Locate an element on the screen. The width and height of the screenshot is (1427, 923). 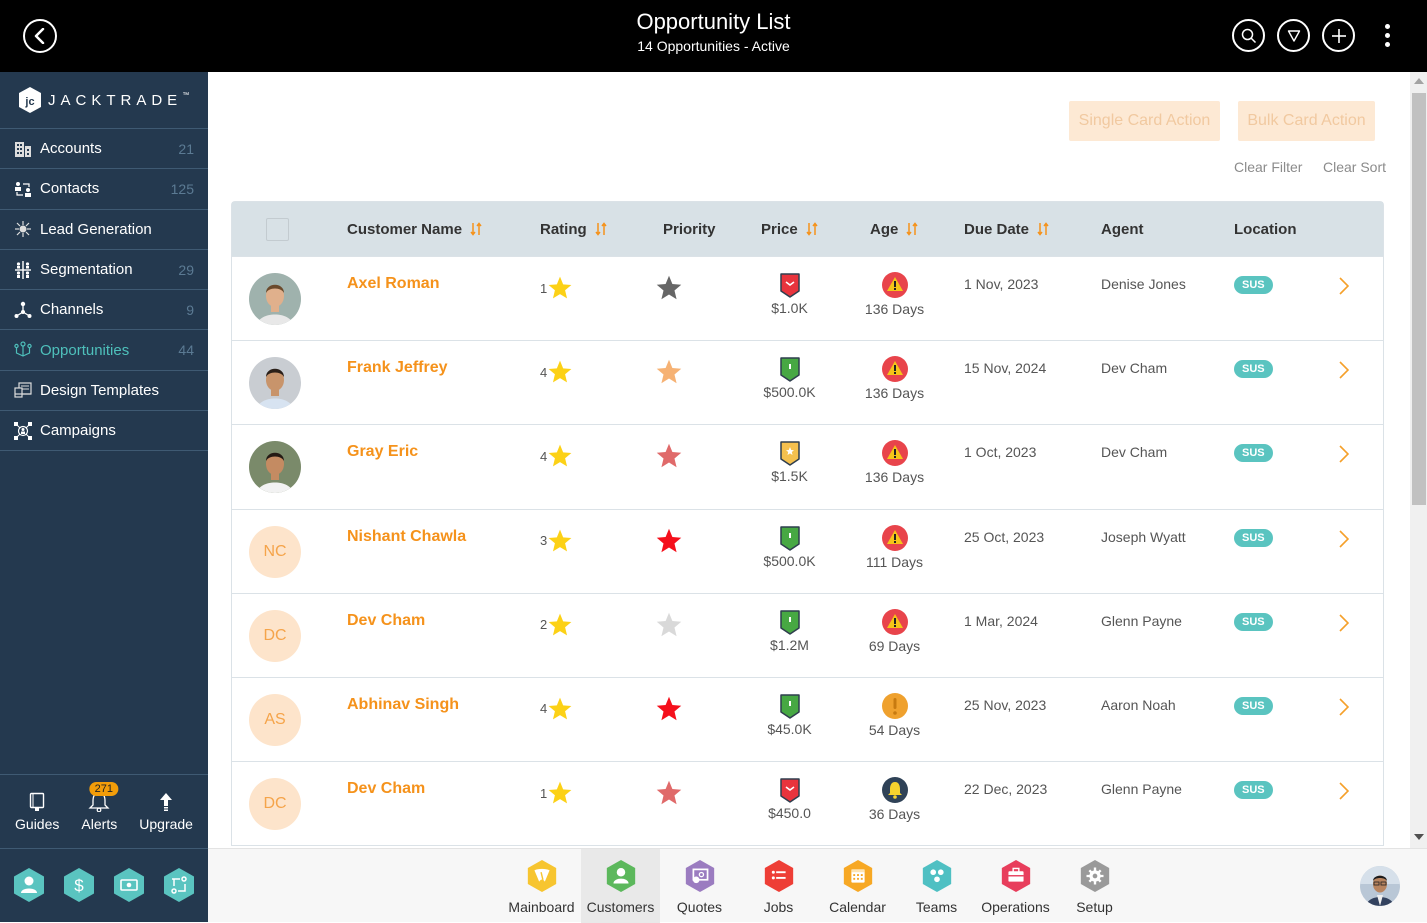
sidebar-item-segmentation: Segmentation 29 is located at coordinates (104, 270).